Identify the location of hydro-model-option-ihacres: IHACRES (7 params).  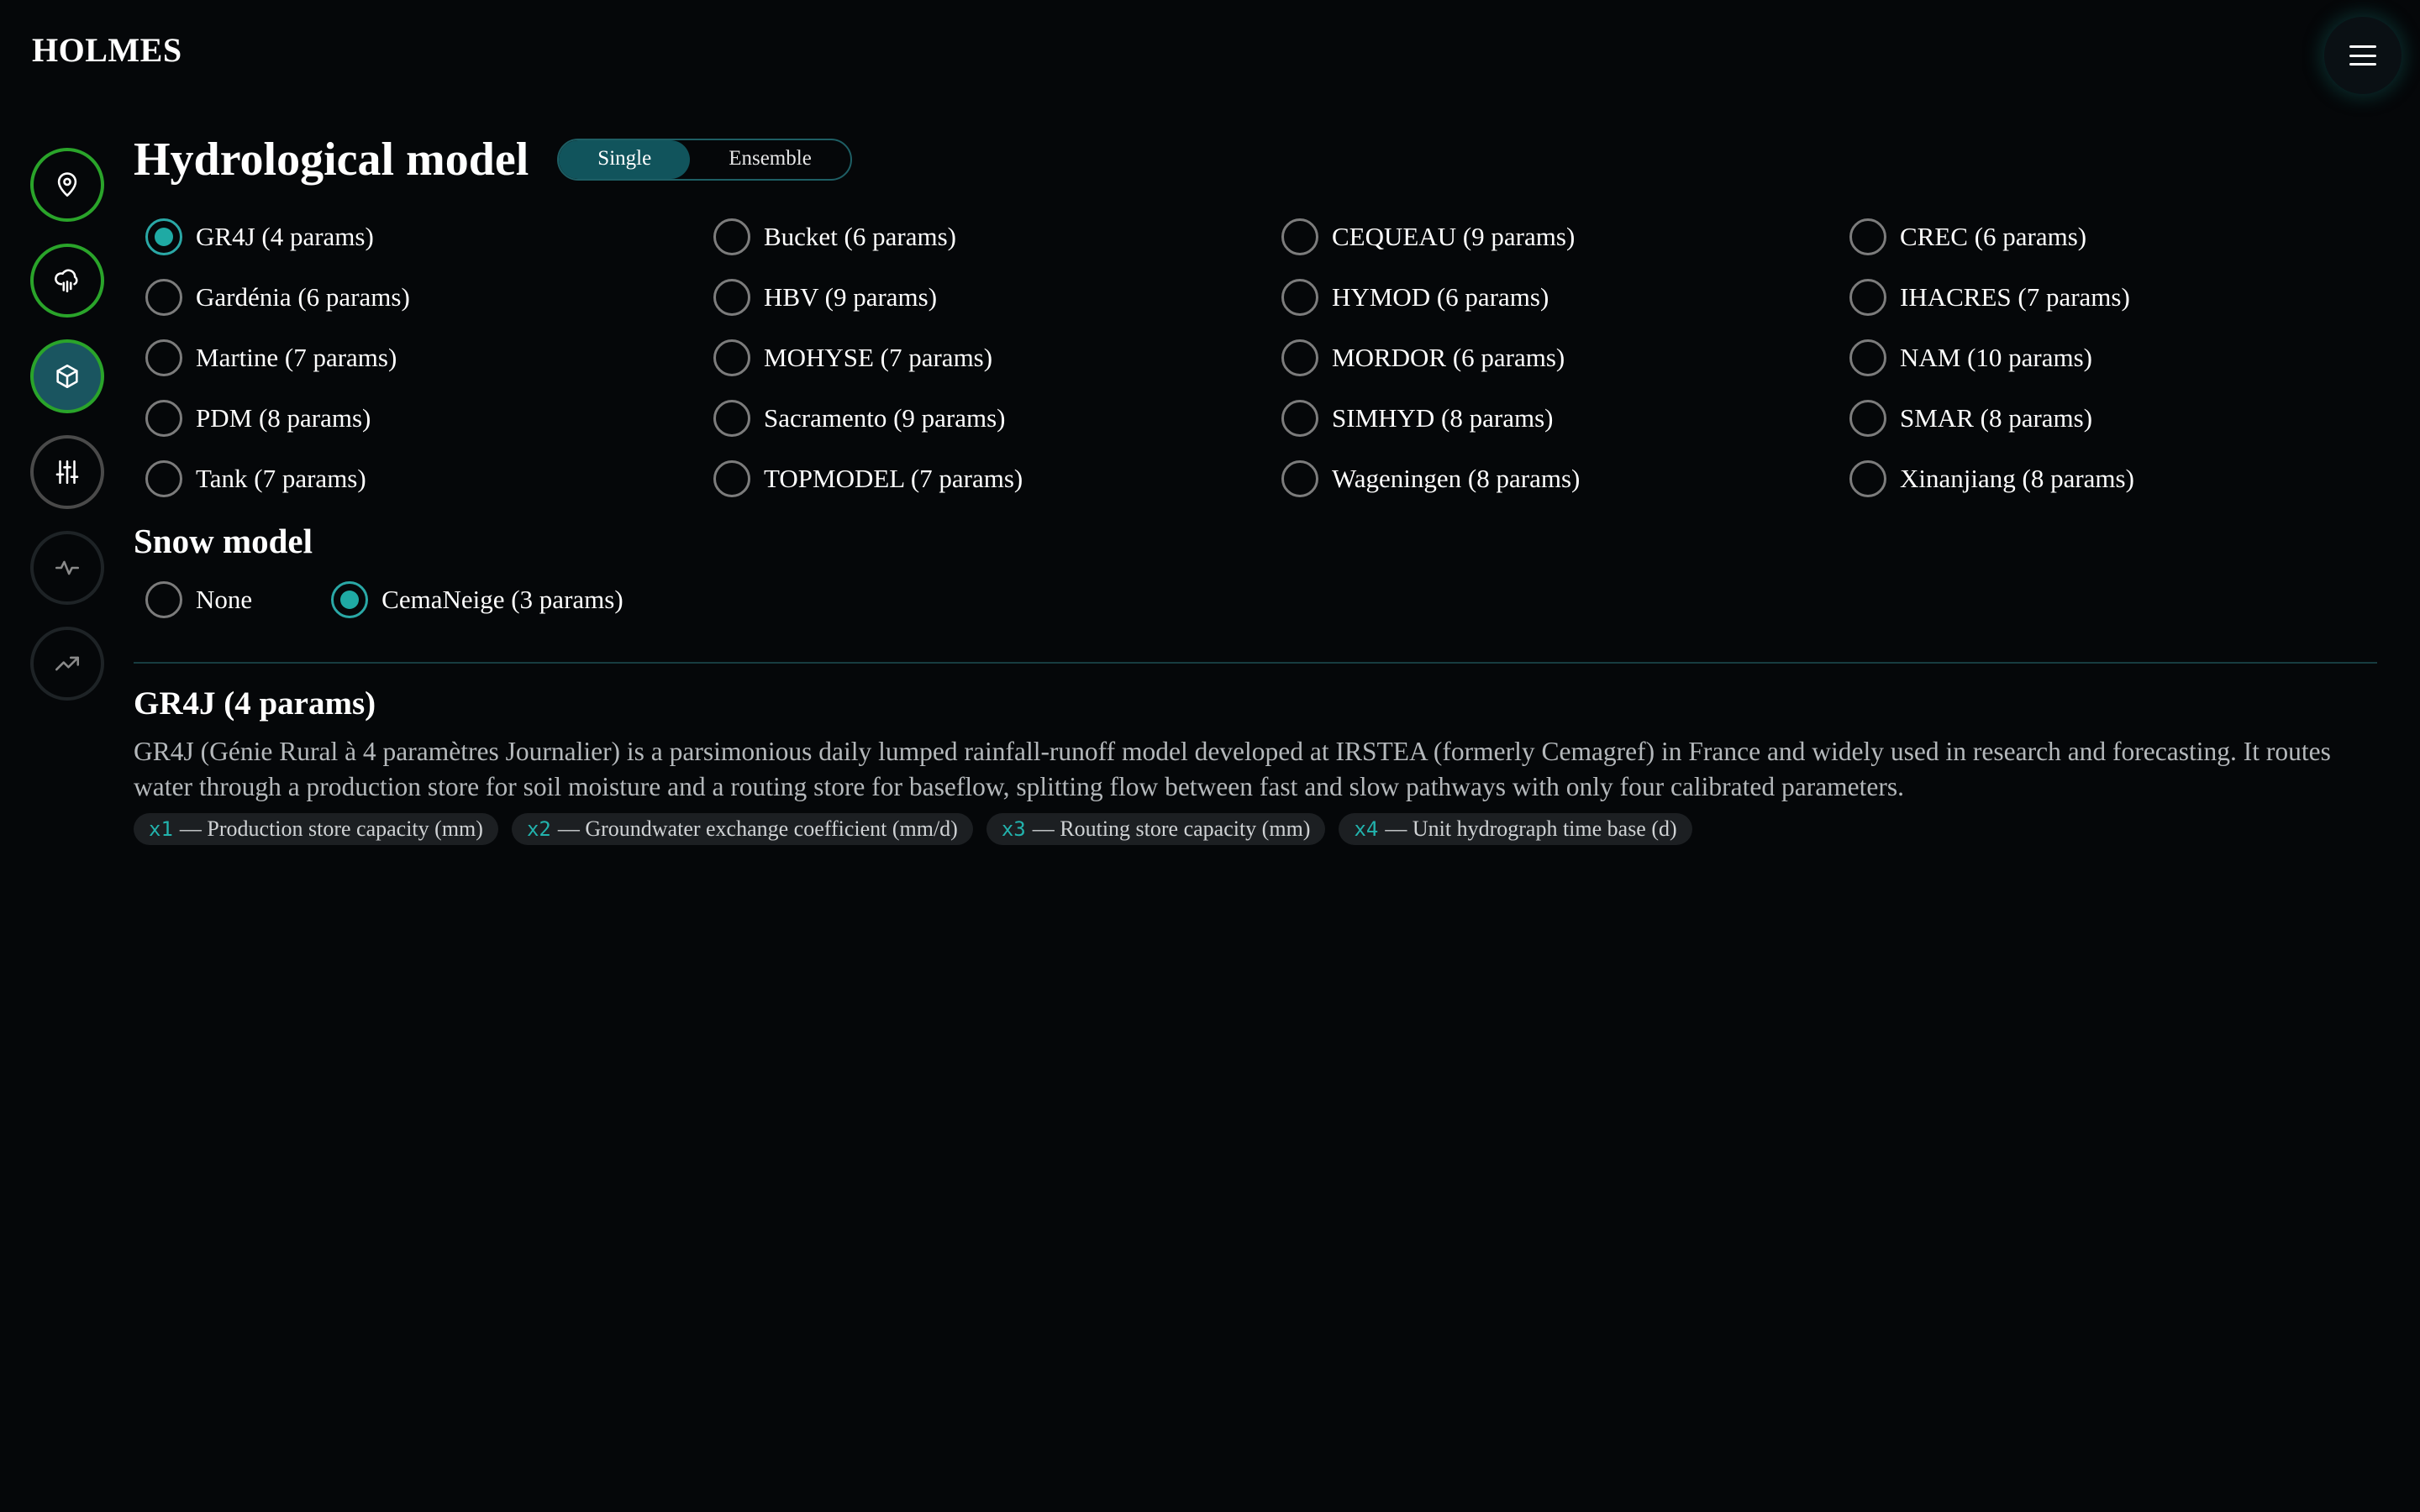
(2122, 297).